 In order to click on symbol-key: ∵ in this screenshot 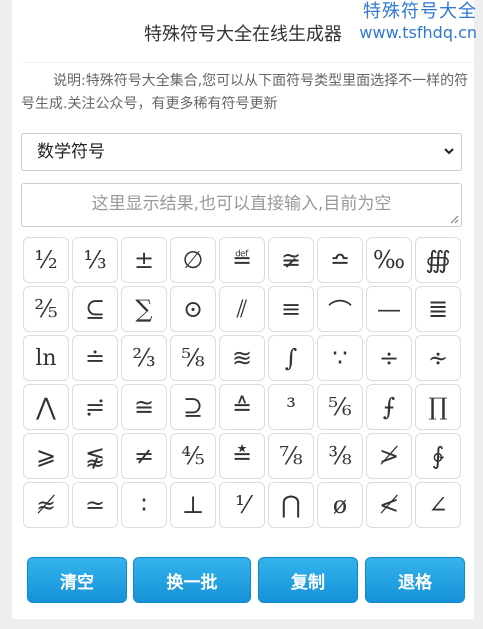, I will do `click(340, 358)`.